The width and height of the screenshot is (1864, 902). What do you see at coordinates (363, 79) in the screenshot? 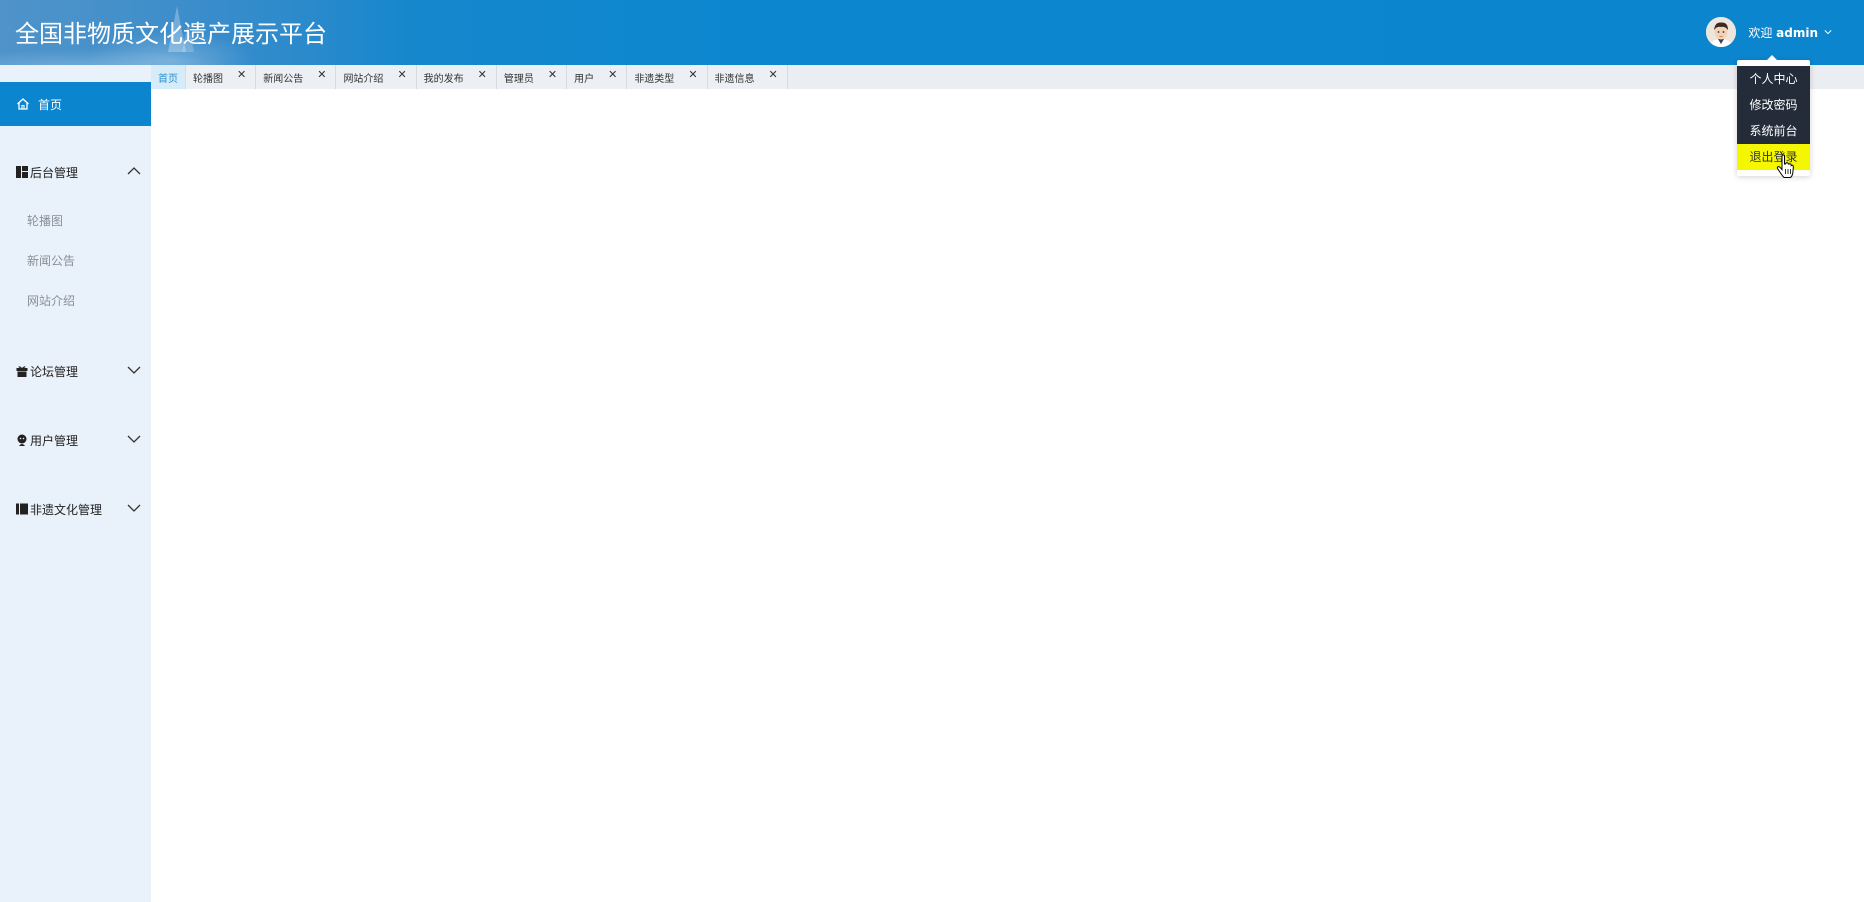
I see `tab-label: 网站介绍` at bounding box center [363, 79].